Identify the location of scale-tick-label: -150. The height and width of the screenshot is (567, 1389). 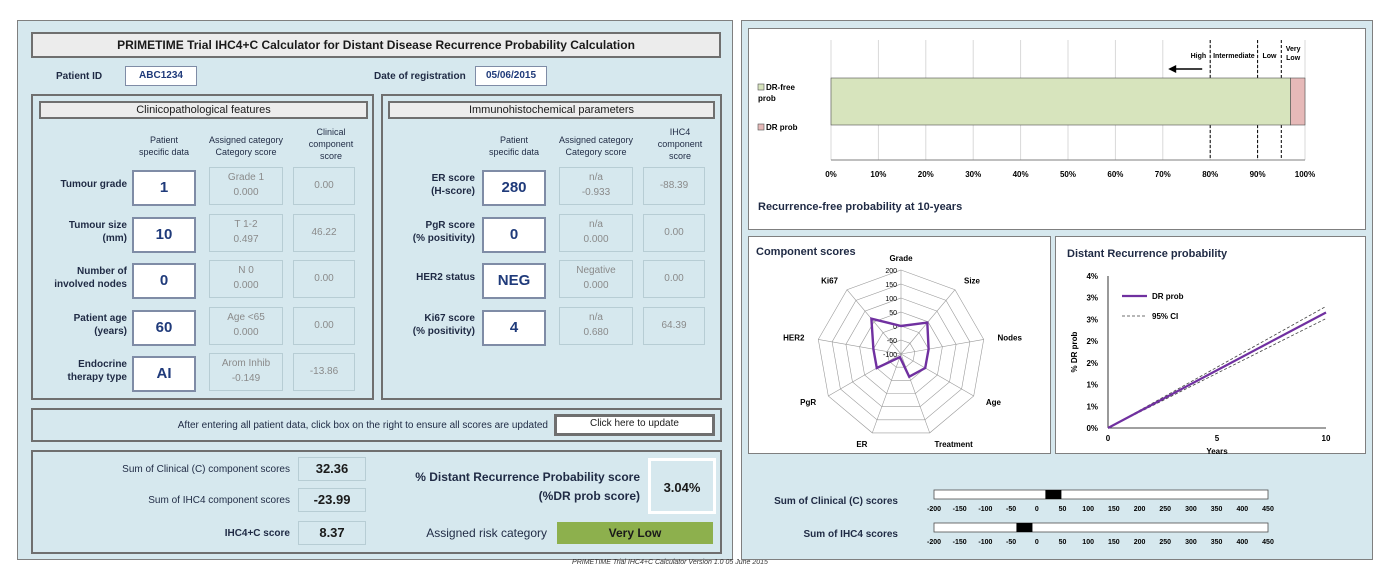
(960, 542).